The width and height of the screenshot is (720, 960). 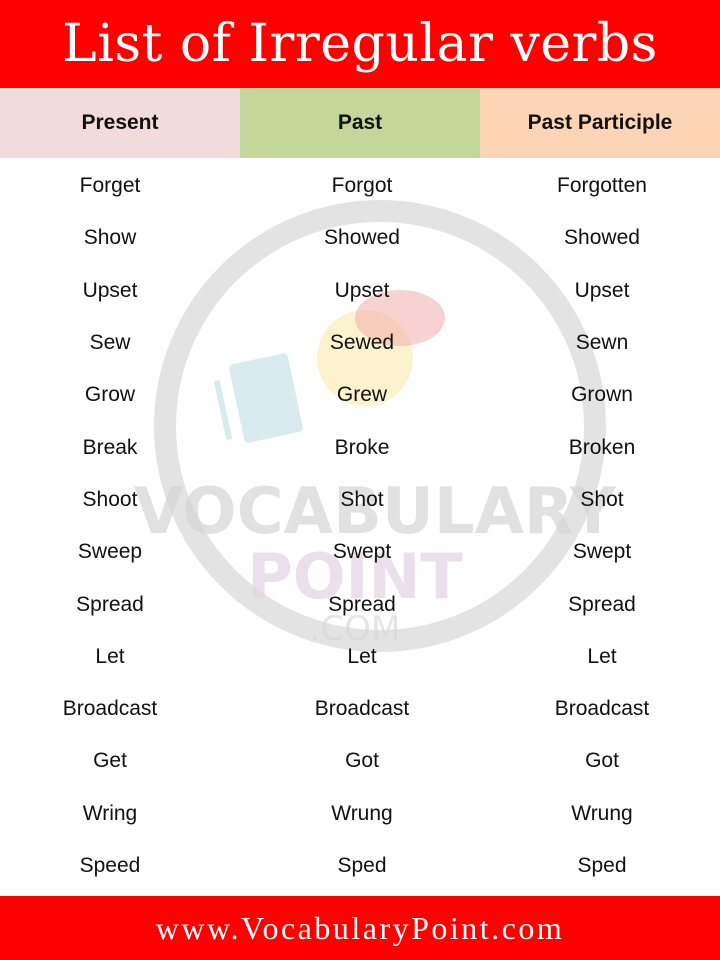 What do you see at coordinates (600, 123) in the screenshot?
I see `column-header-past-participle: Past Participle` at bounding box center [600, 123].